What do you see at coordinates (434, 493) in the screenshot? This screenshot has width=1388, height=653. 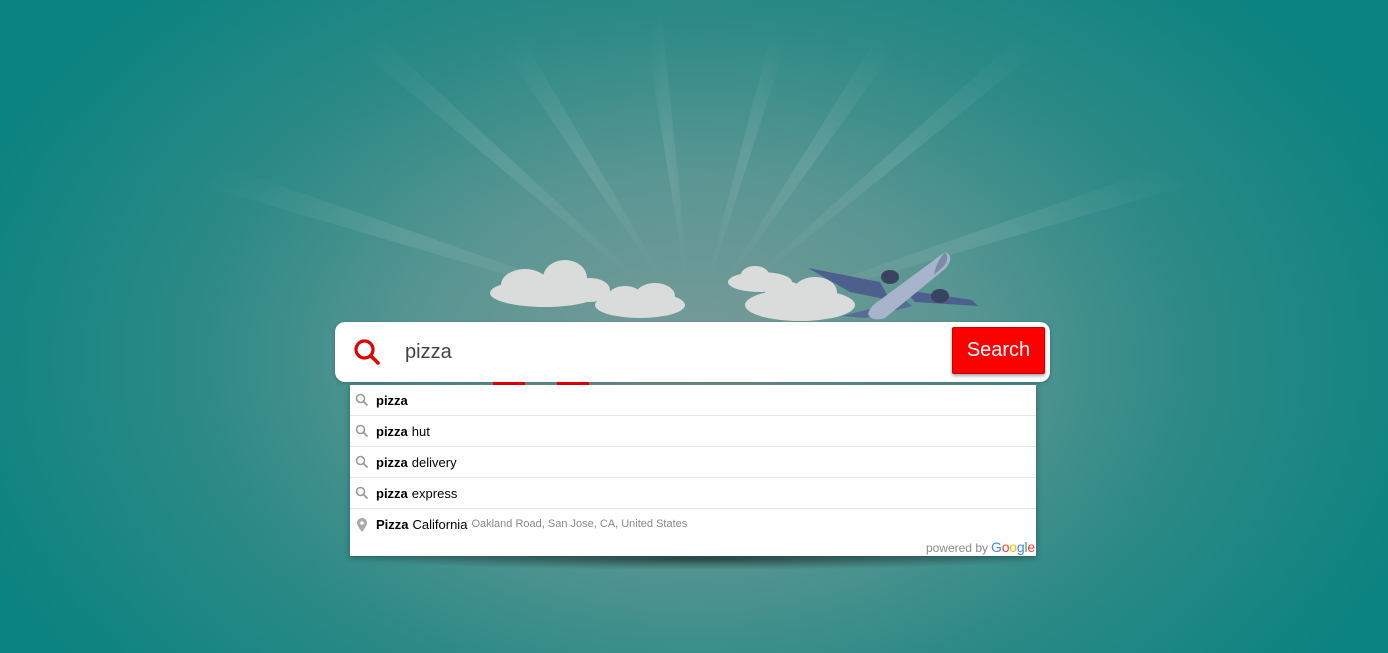 I see `autocomplete-completion: express` at bounding box center [434, 493].